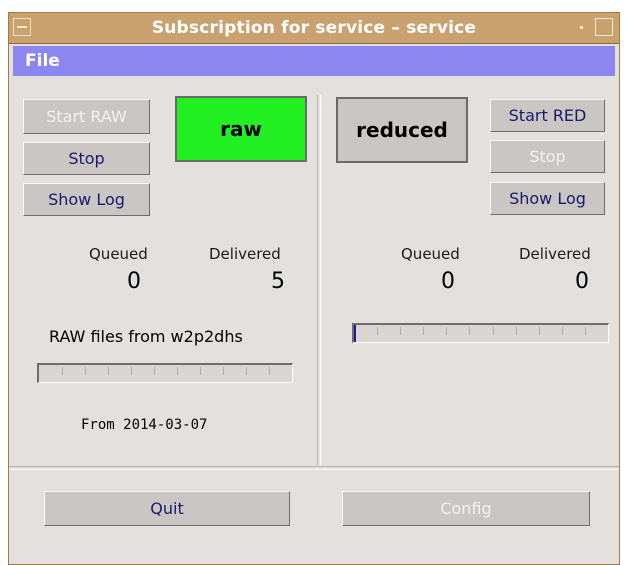  Describe the element at coordinates (146, 336) in the screenshot. I see `raw-source-caption: RAW files from w2p2dhs` at that location.